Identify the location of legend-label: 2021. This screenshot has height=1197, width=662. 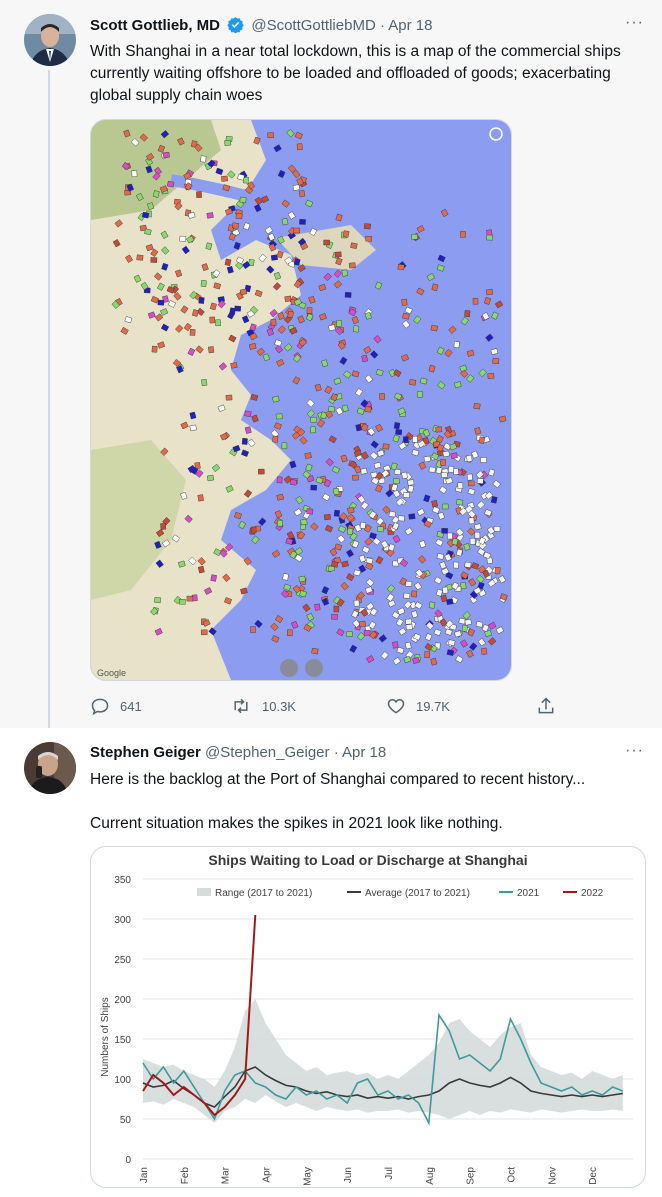
(528, 893).